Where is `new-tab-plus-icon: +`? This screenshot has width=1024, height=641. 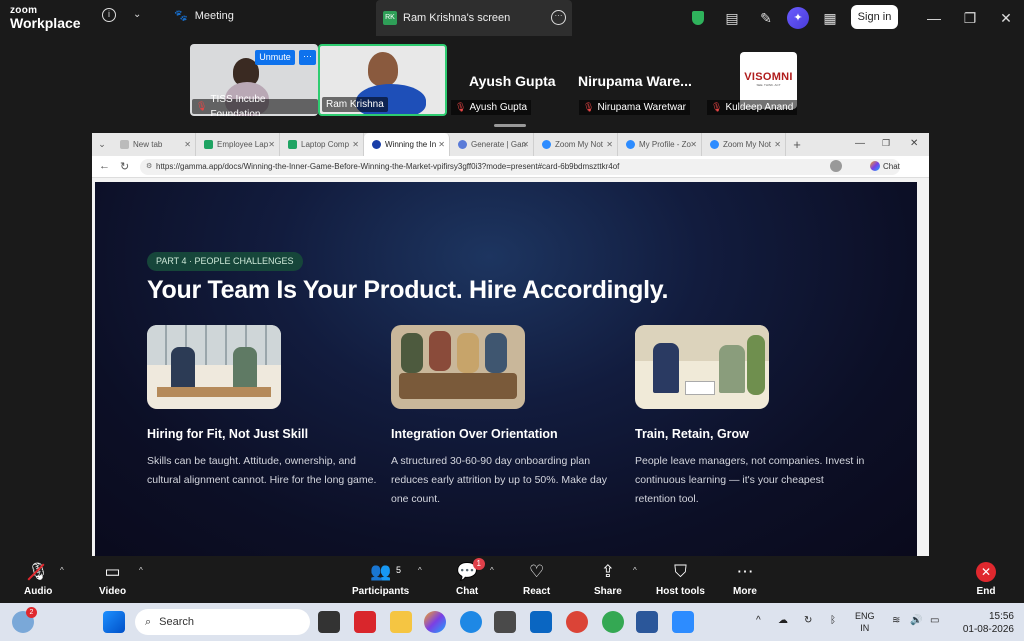 new-tab-plus-icon: + is located at coordinates (797, 144).